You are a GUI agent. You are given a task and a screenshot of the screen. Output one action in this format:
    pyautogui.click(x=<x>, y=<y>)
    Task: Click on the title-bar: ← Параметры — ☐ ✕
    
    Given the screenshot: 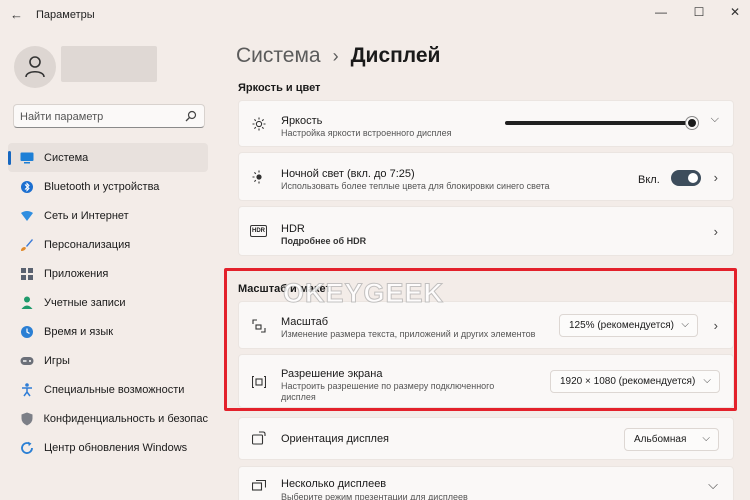 What is the action you would take?
    pyautogui.click(x=375, y=15)
    